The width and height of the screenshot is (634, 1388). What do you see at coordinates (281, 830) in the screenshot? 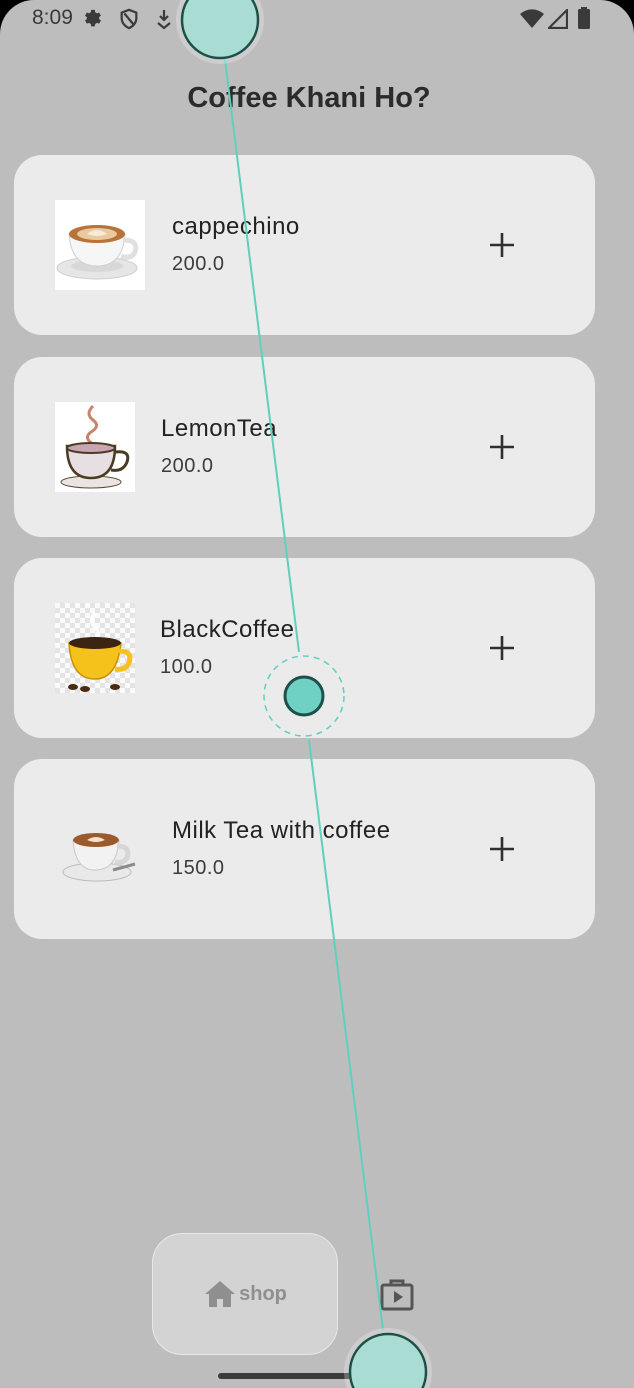
I see `item-name: Milk Tea with coffee` at bounding box center [281, 830].